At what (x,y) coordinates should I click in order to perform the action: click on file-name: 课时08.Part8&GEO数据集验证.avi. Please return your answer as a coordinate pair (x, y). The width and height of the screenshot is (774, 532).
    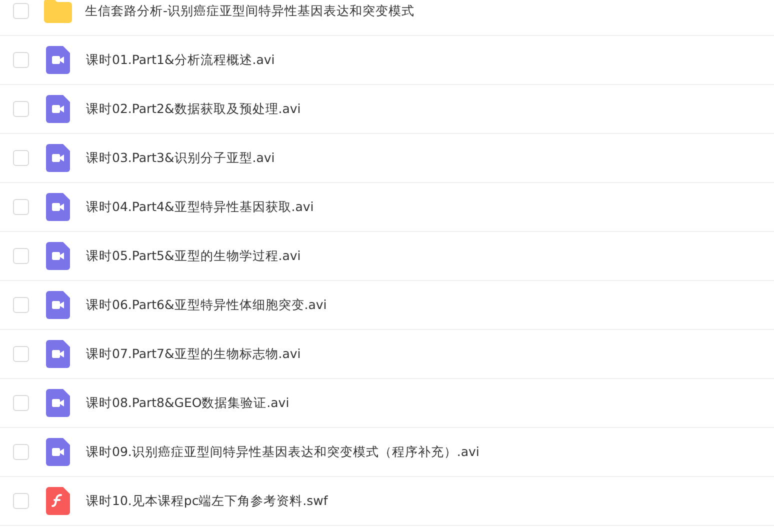
    Looking at the image, I should click on (188, 403).